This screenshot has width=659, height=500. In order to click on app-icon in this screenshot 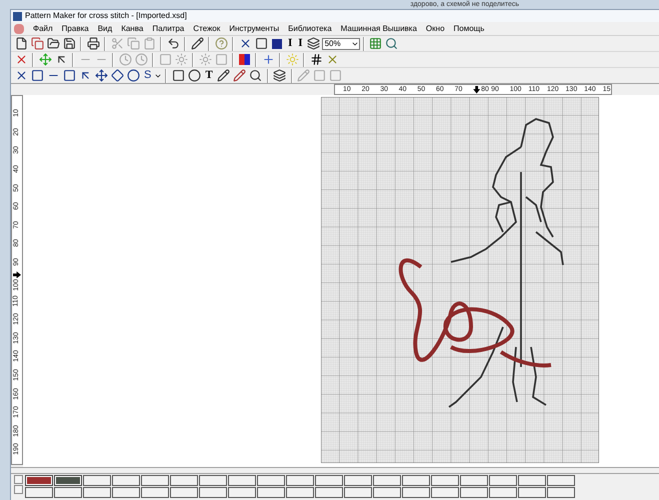, I will do `click(17, 16)`.